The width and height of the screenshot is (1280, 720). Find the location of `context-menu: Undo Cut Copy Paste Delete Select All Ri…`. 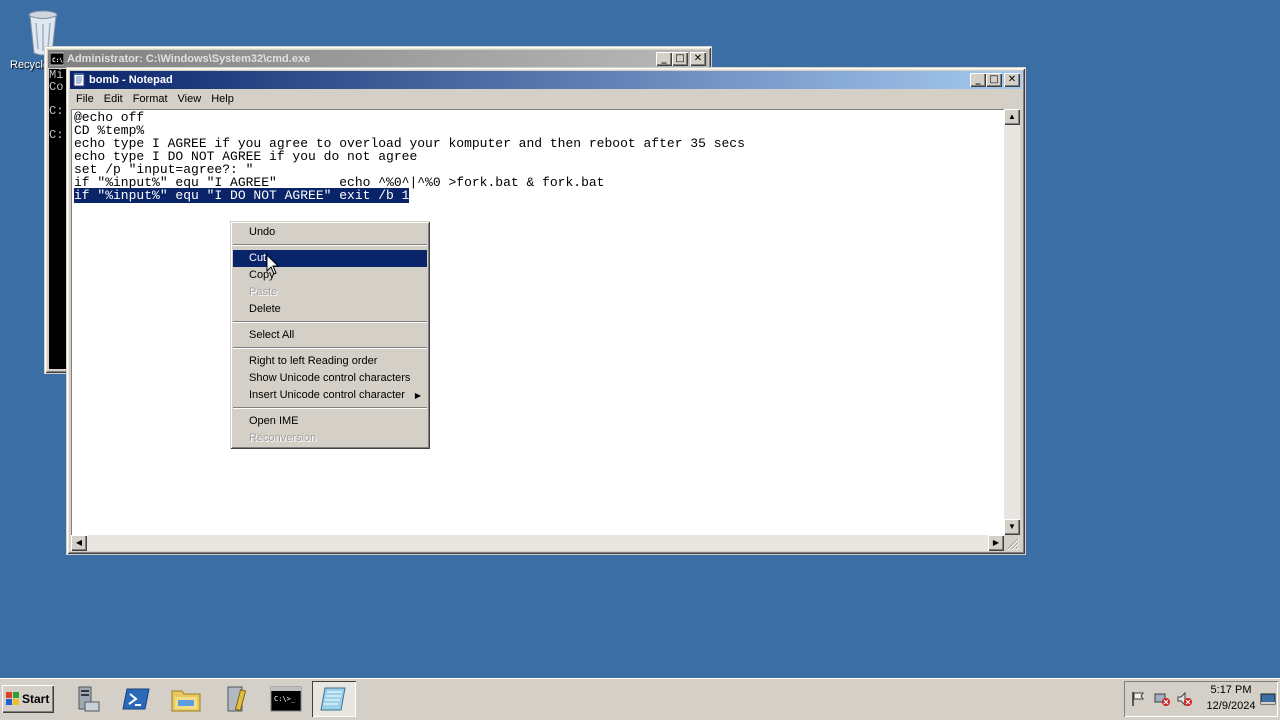

context-menu: Undo Cut Copy Paste Delete Select All Ri… is located at coordinates (330, 335).